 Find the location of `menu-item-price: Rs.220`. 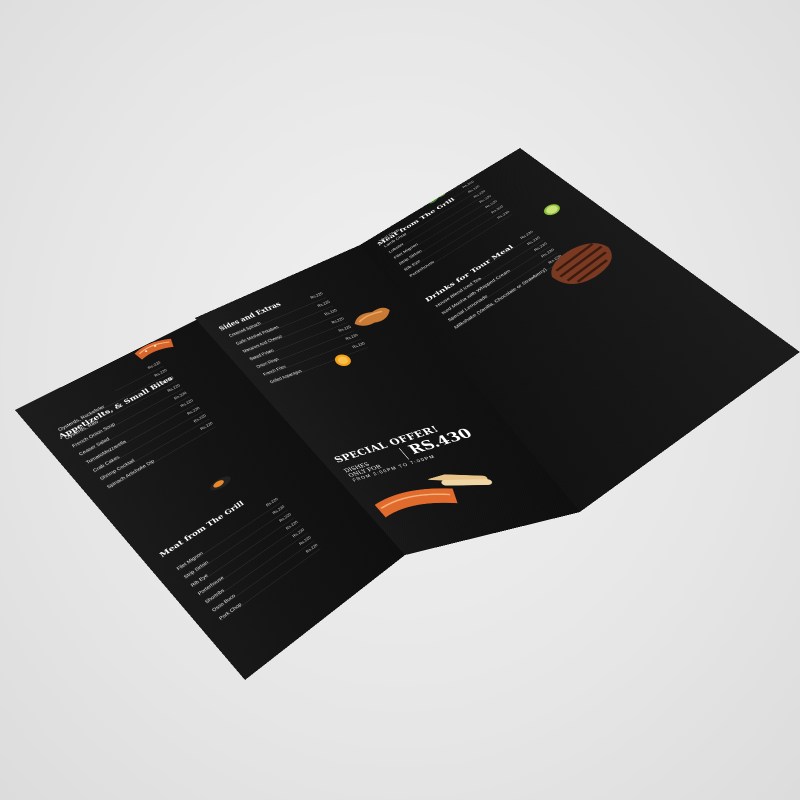

menu-item-price: Rs.220 is located at coordinates (272, 502).